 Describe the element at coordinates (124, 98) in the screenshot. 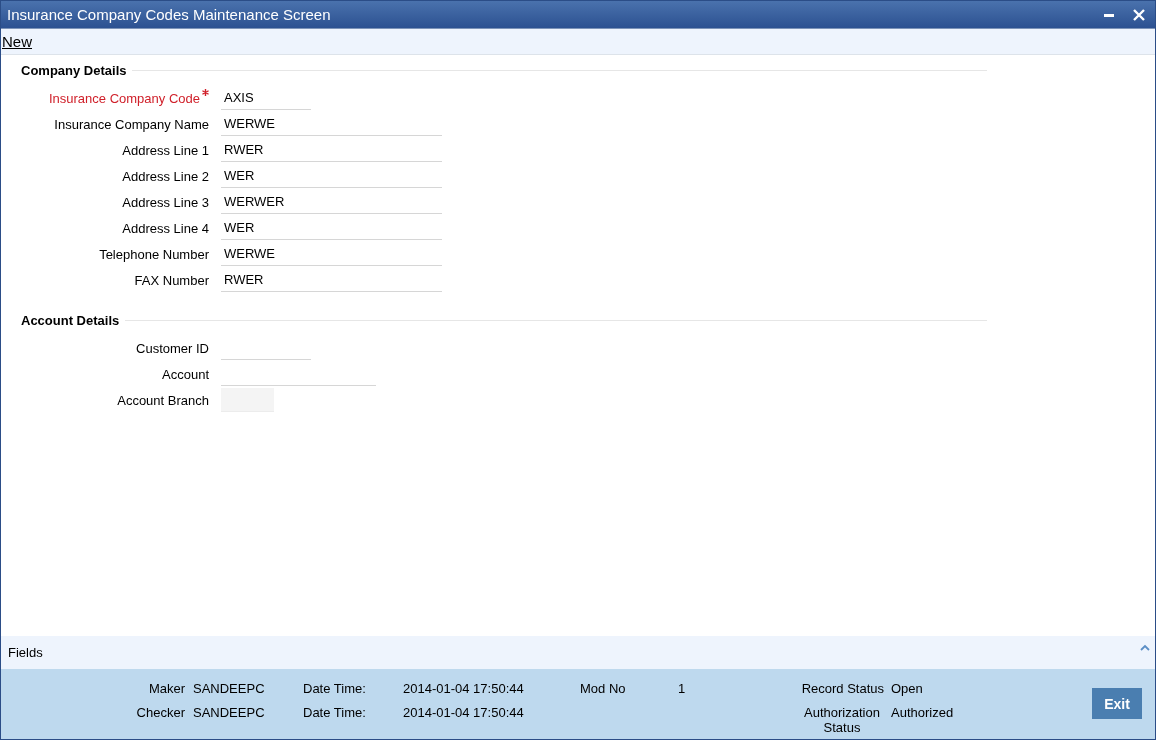

I see `field-label: Insurance Company Code` at that location.